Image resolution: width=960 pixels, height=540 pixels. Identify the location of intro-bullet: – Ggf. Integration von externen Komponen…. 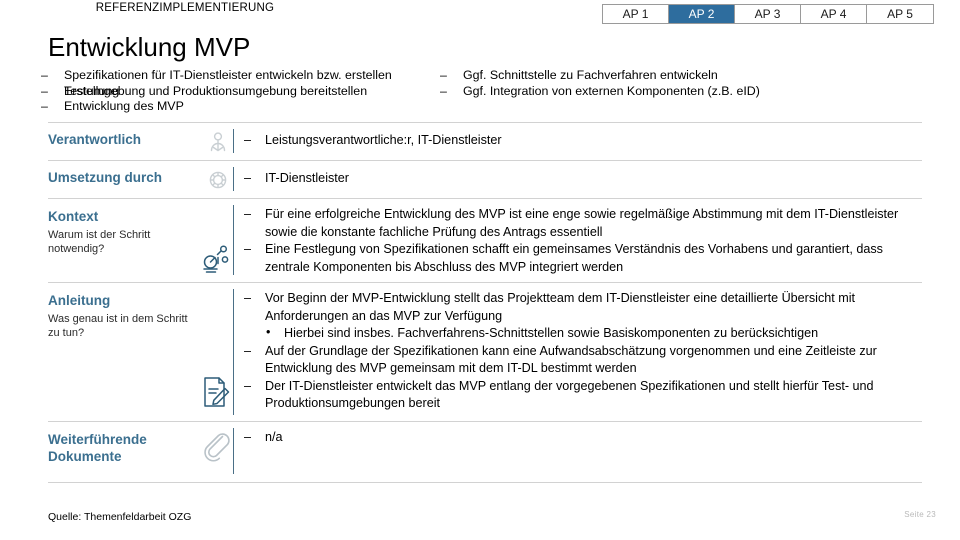
(687, 92).